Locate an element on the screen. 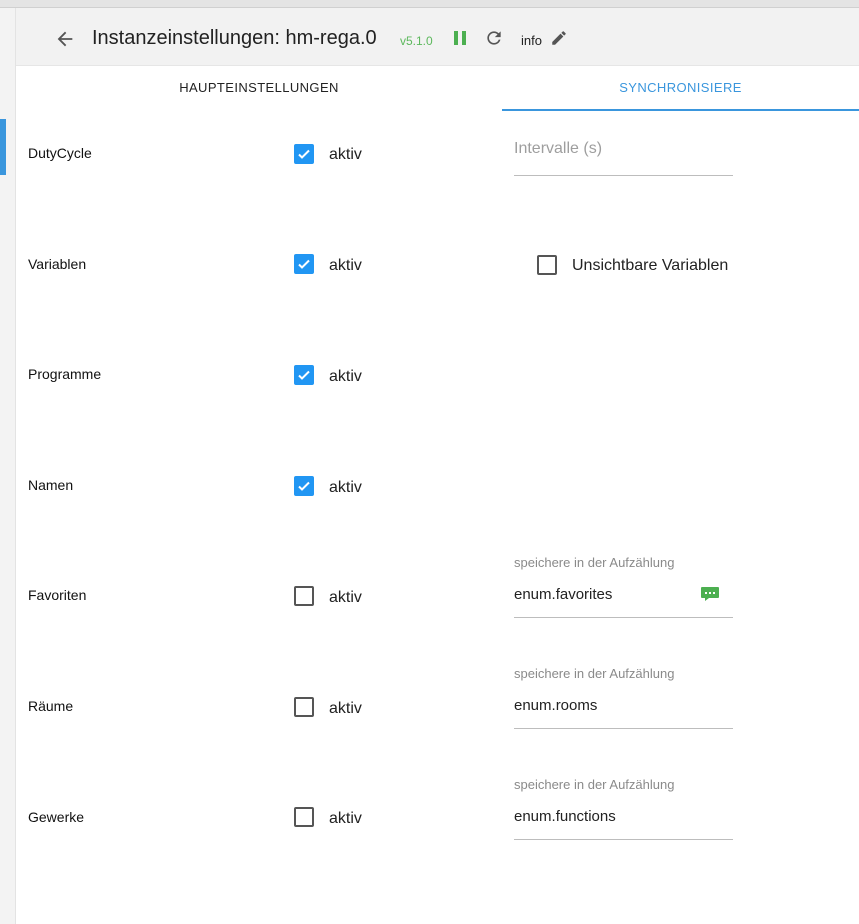 Image resolution: width=859 pixels, height=924 pixels. enum-favorites-input: enum.favorites is located at coordinates (563, 594).